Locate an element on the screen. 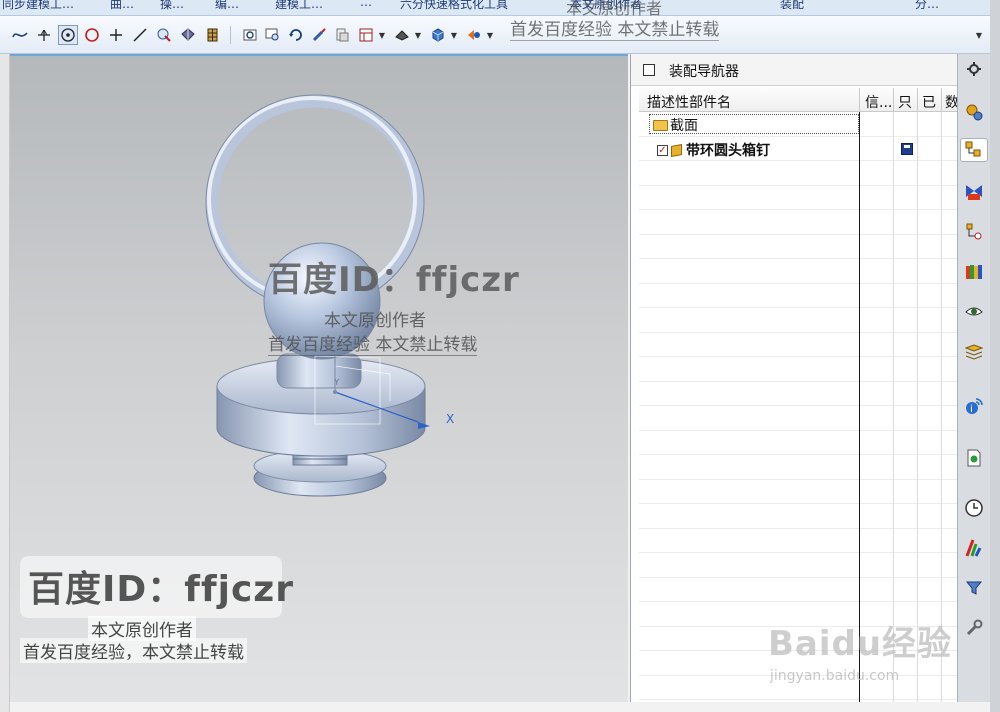 This screenshot has width=1000, height=712. plus-icon is located at coordinates (116, 35).